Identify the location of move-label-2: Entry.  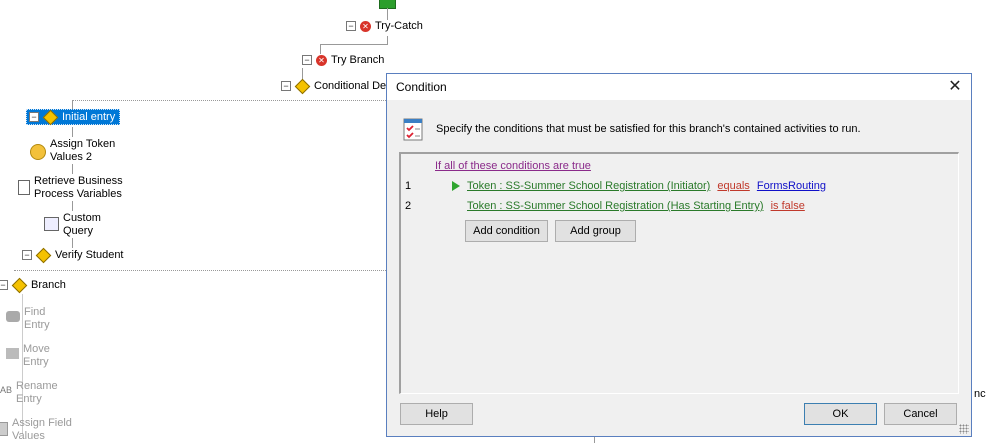
(36, 362).